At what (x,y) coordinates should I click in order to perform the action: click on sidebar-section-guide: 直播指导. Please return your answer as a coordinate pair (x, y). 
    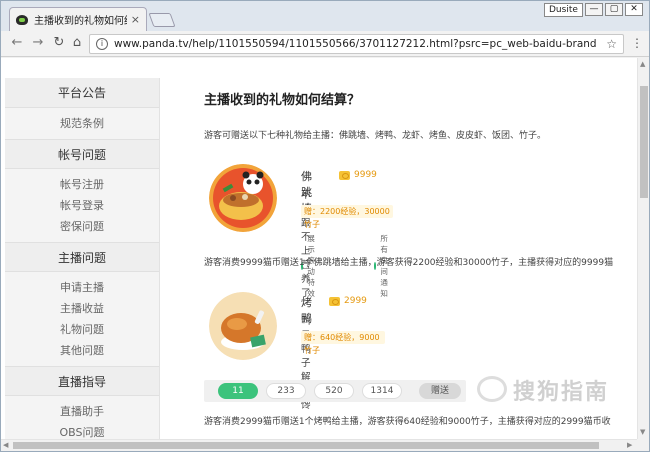
    Looking at the image, I should click on (82, 381).